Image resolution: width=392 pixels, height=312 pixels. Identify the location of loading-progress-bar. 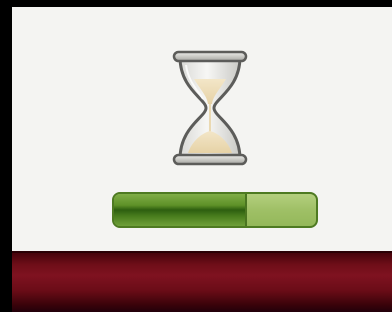
(215, 210).